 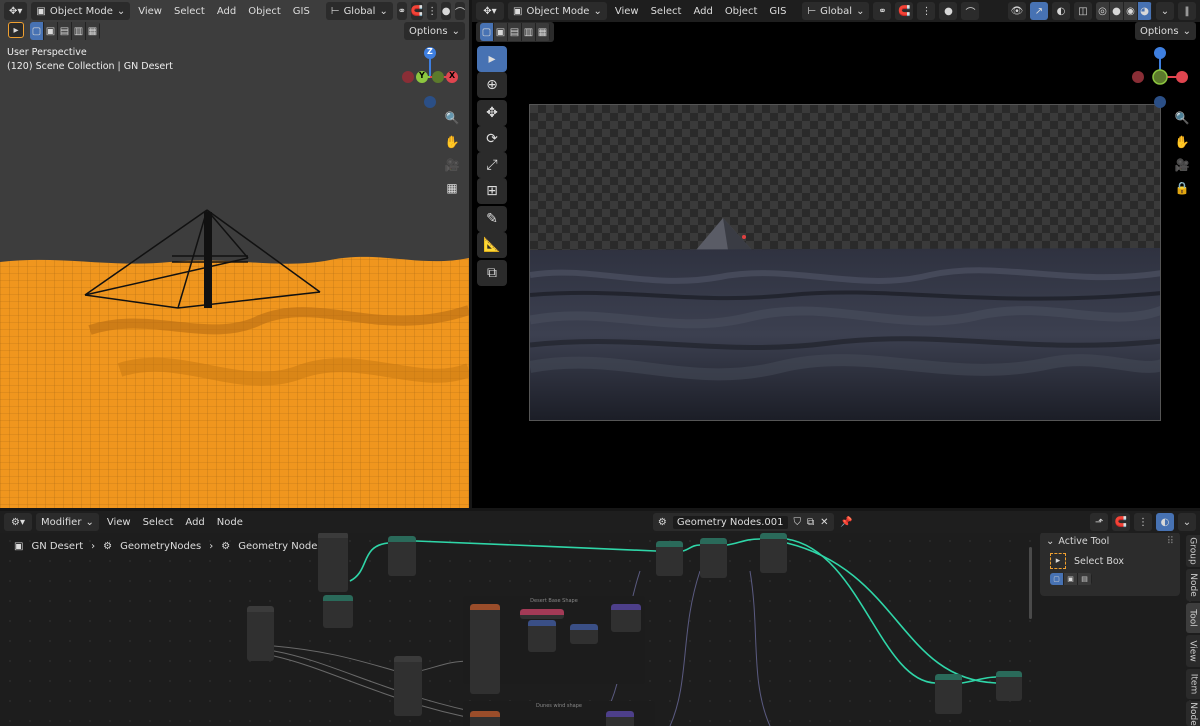 What do you see at coordinates (492, 113) in the screenshot?
I see `move-tool: ✥` at bounding box center [492, 113].